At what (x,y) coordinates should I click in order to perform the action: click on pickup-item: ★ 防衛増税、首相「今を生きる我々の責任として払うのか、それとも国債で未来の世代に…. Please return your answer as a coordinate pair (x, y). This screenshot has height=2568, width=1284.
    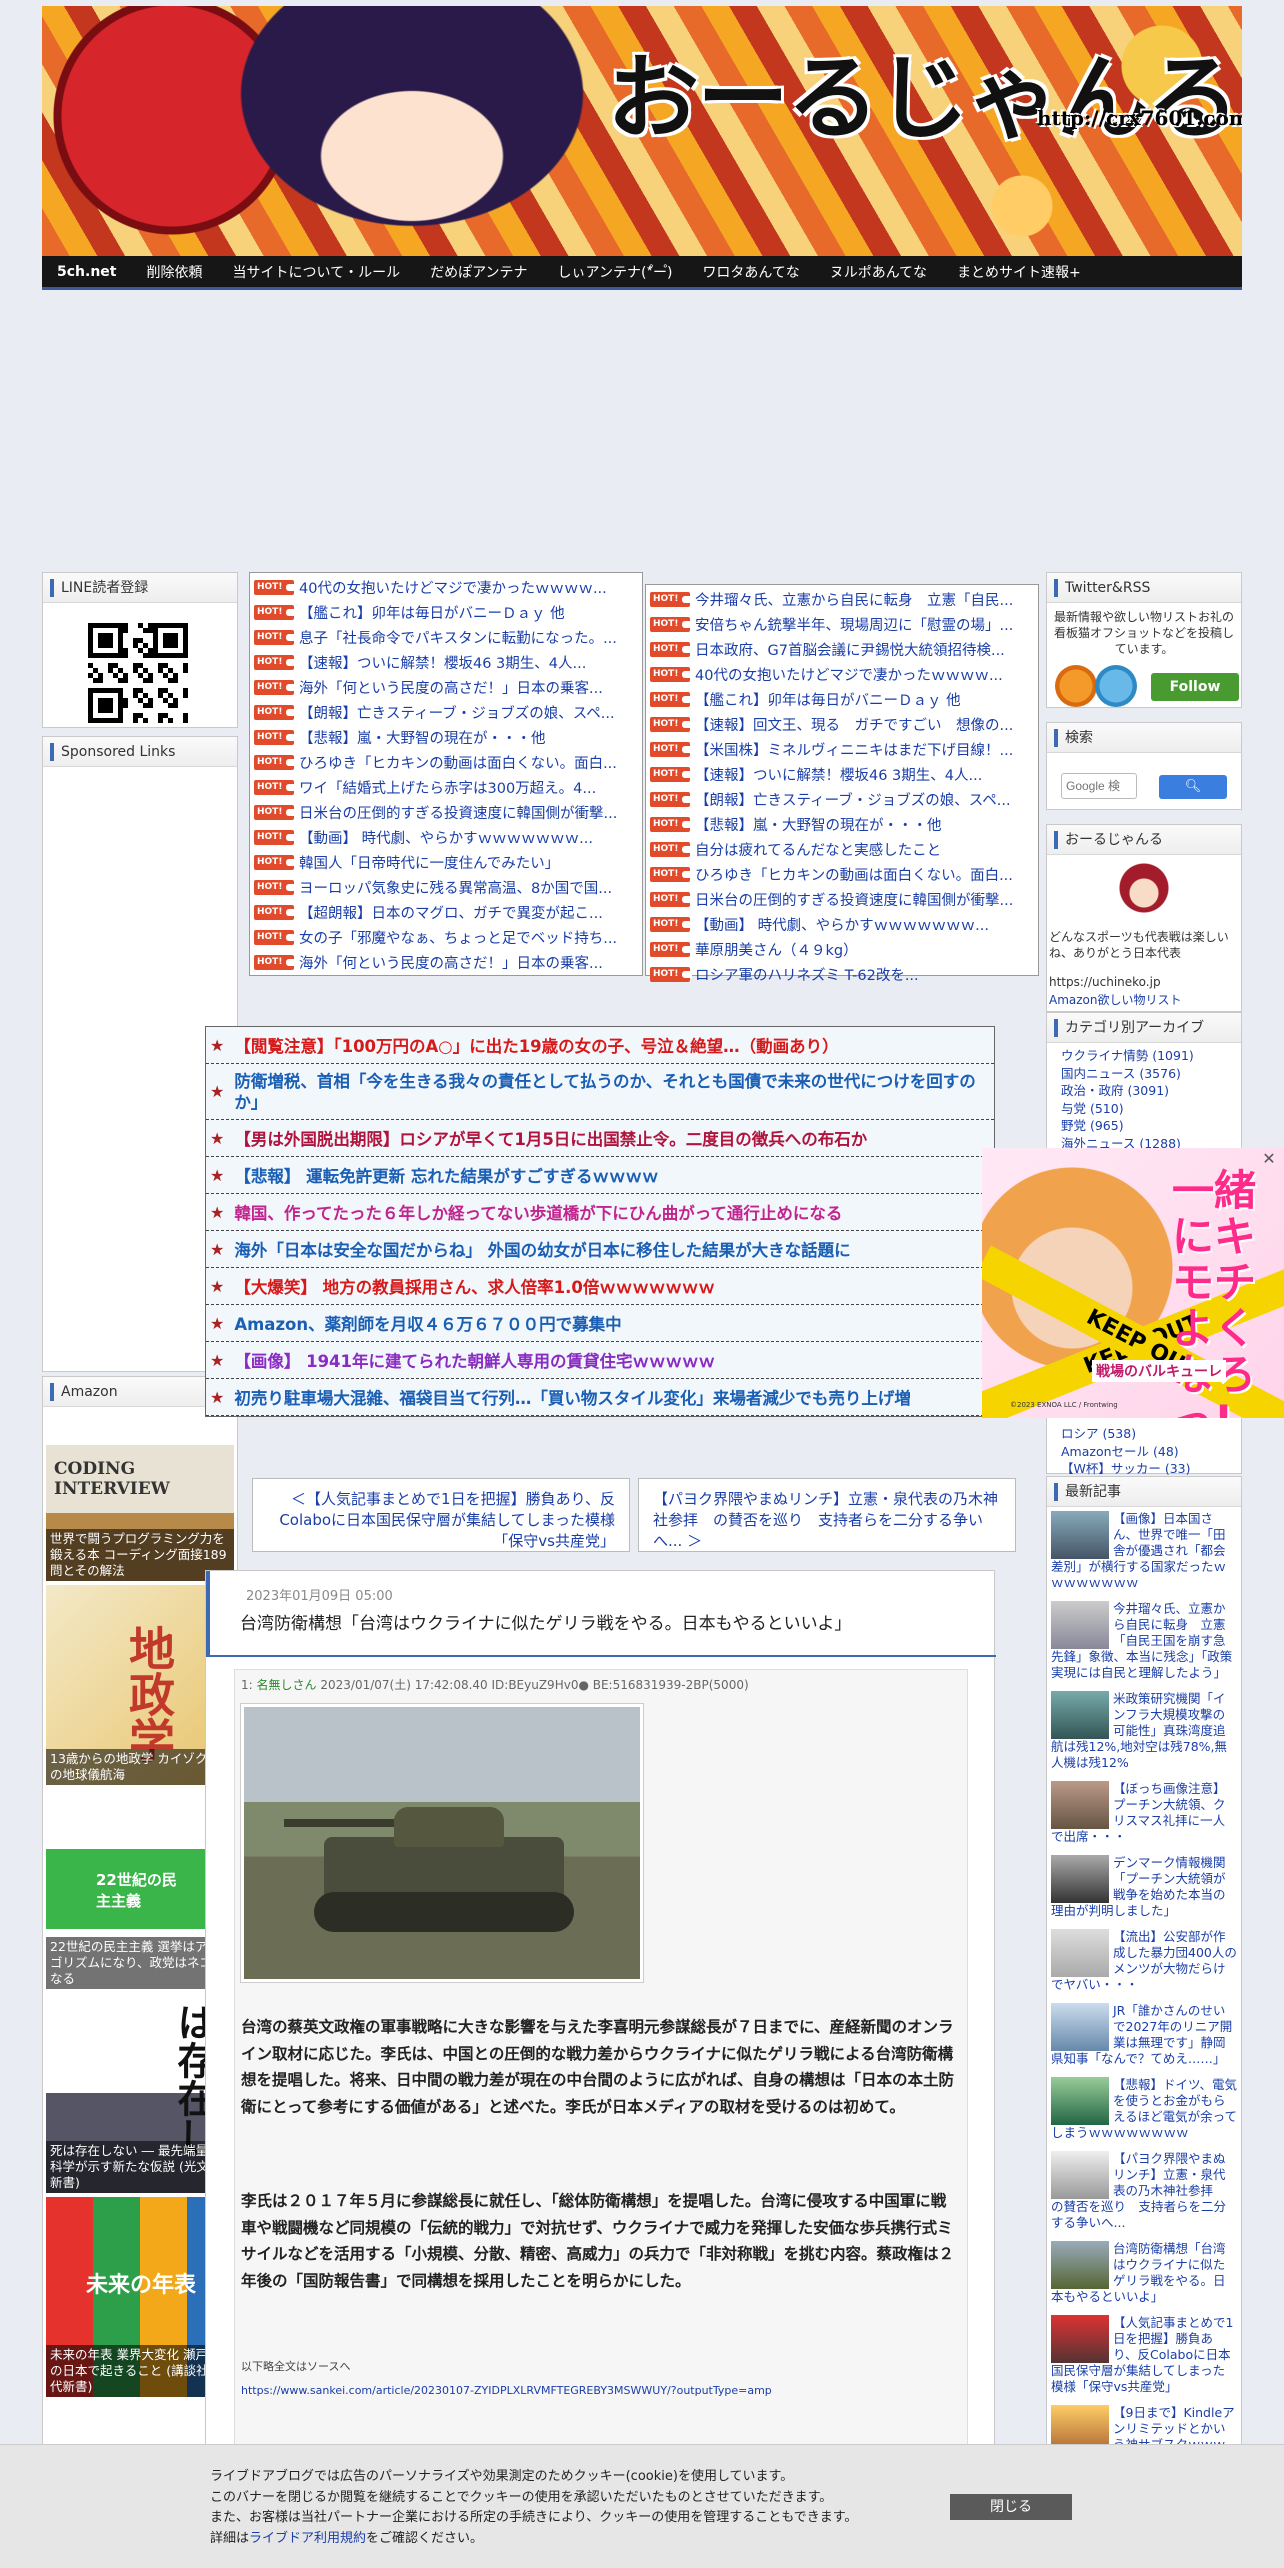
    Looking at the image, I should click on (600, 1092).